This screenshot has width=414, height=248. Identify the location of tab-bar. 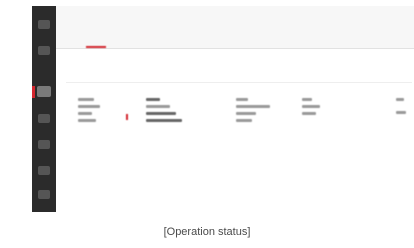
(106, 42).